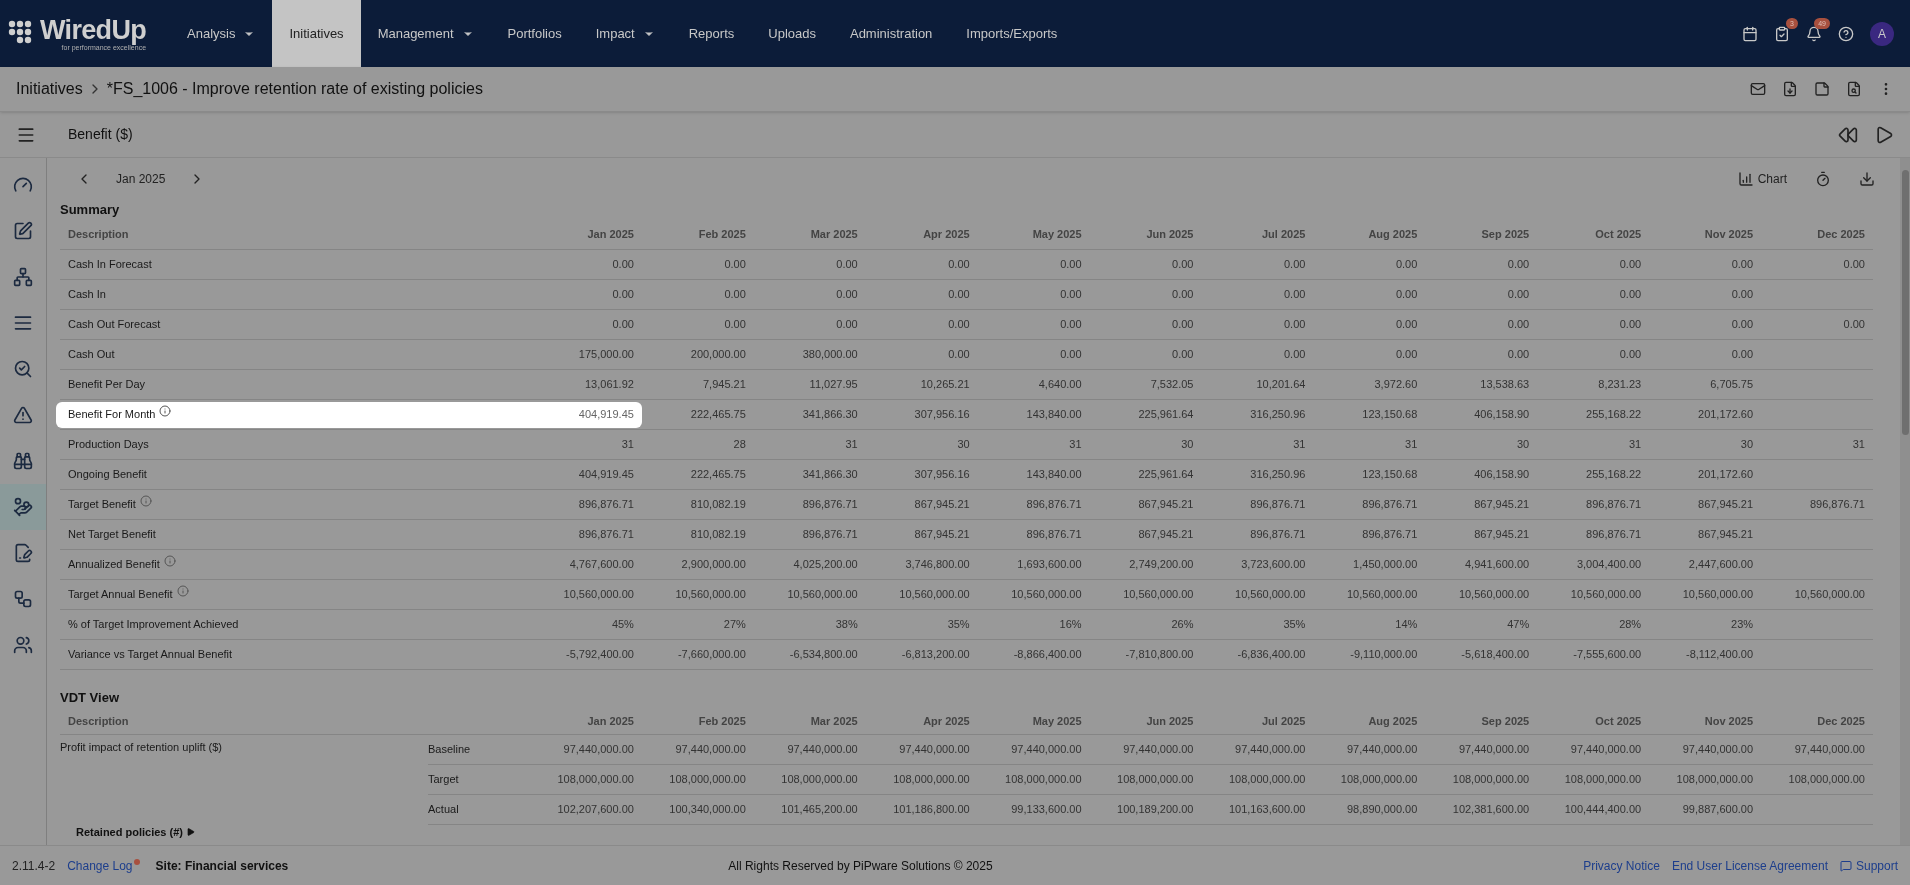 The height and width of the screenshot is (885, 1910). Describe the element at coordinates (1271, 655) in the screenshot. I see `table-cell-text: -6,836,400.00` at that location.